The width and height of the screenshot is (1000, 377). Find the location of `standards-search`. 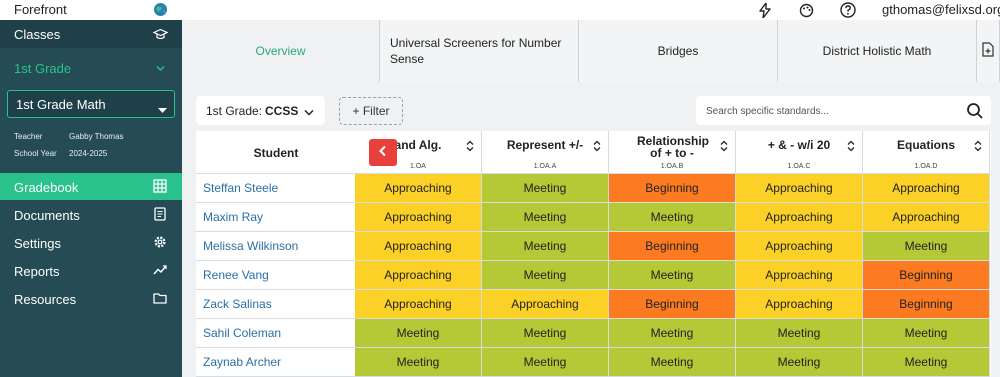

standards-search is located at coordinates (843, 110).